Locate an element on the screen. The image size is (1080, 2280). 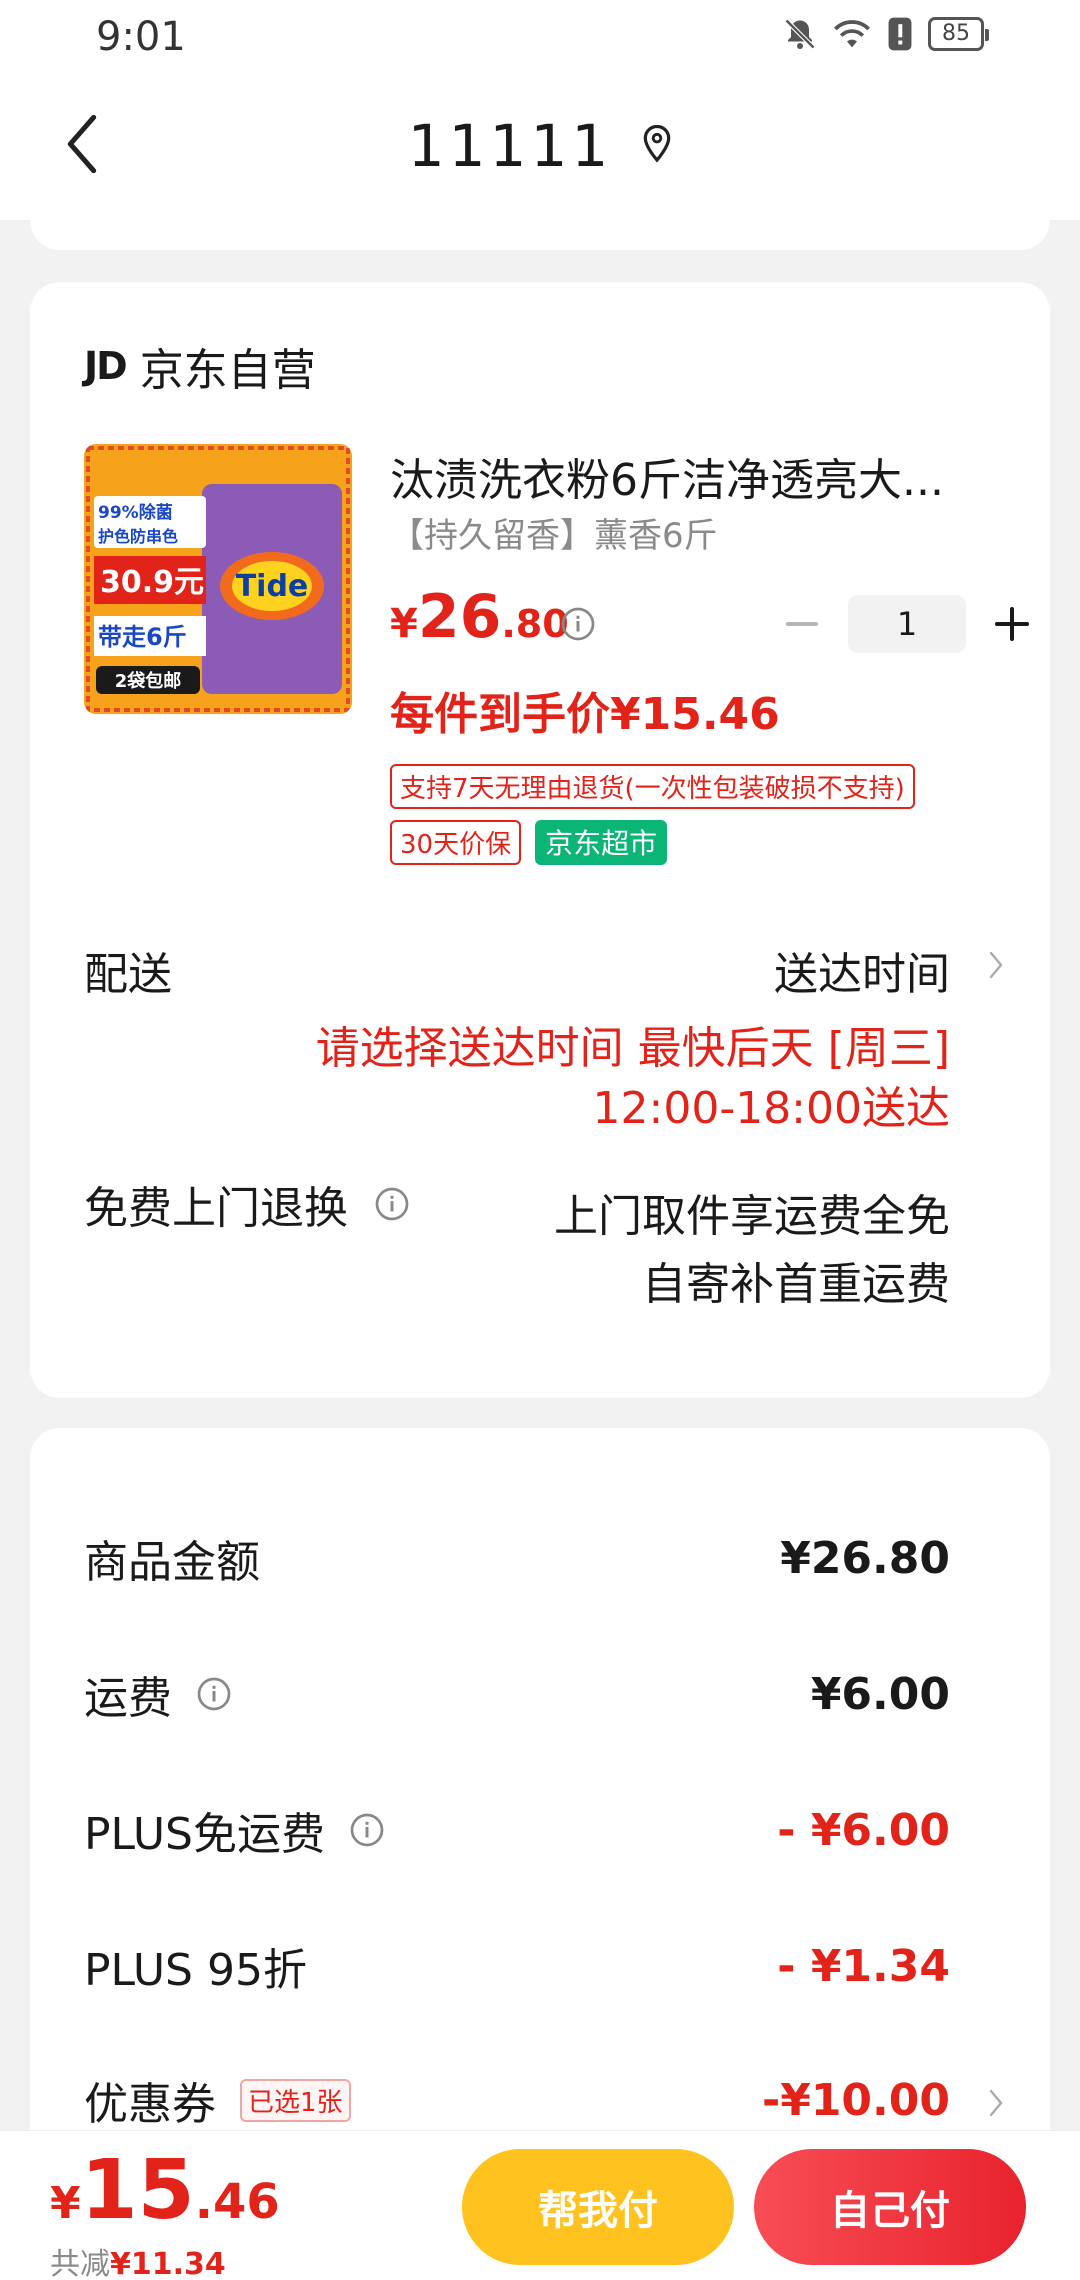
total-decimal: .46 is located at coordinates (237, 2202).